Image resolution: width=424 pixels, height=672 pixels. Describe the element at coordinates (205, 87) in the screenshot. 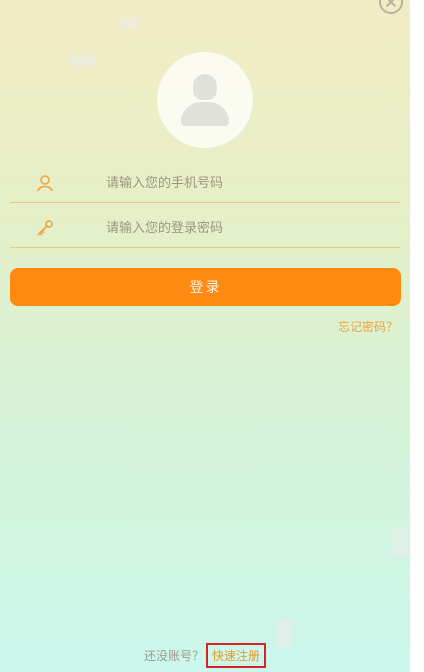

I see `avatar-head` at that location.